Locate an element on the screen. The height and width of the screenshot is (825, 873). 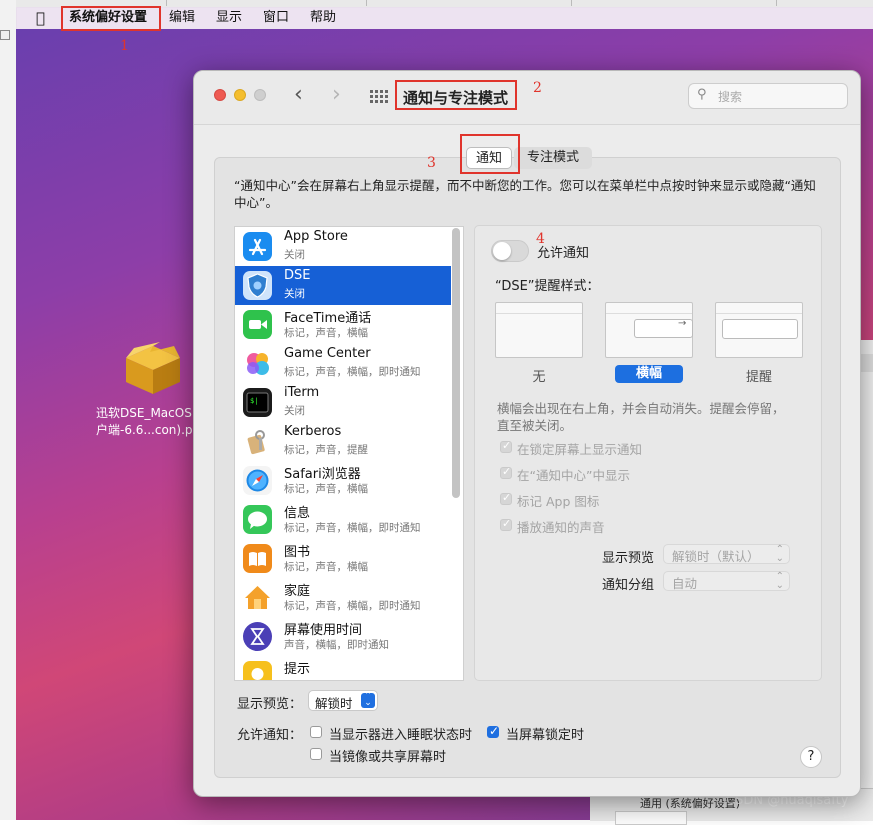
search-field: ⚲ 搜索 is located at coordinates (768, 96).